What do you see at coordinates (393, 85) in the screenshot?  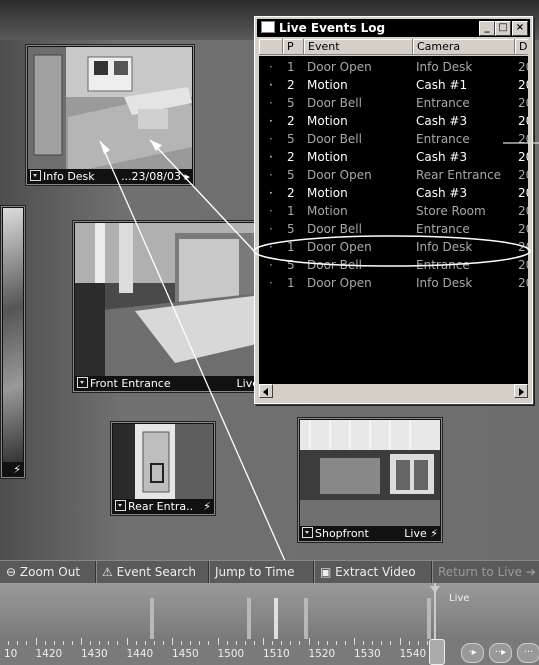 I see `event-row: · 2 Motion Cash #1 200` at bounding box center [393, 85].